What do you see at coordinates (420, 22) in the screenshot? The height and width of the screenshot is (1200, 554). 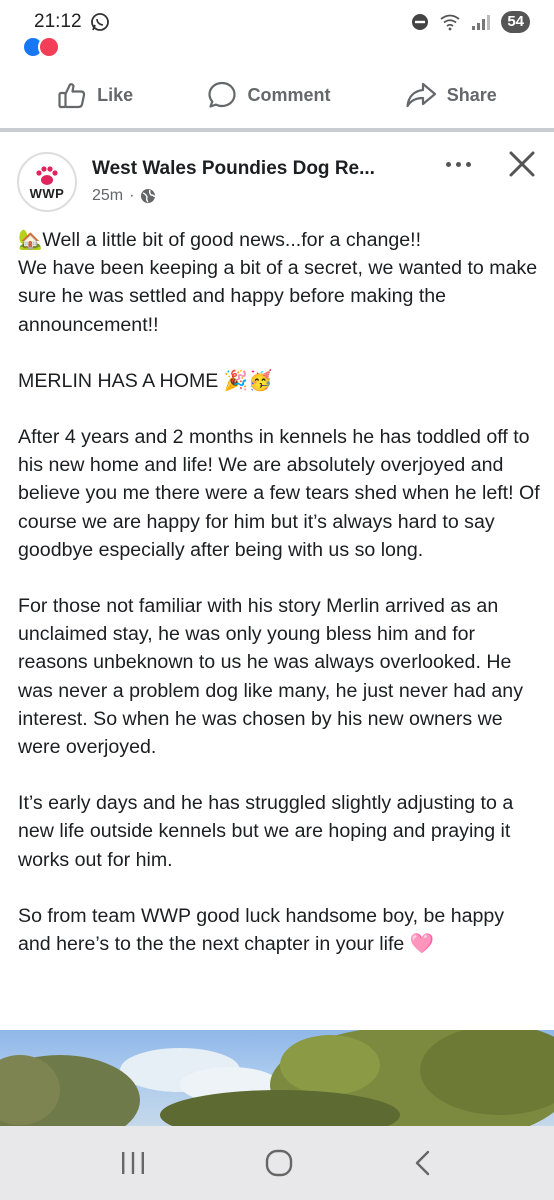 I see `do-not-disturb-icon` at bounding box center [420, 22].